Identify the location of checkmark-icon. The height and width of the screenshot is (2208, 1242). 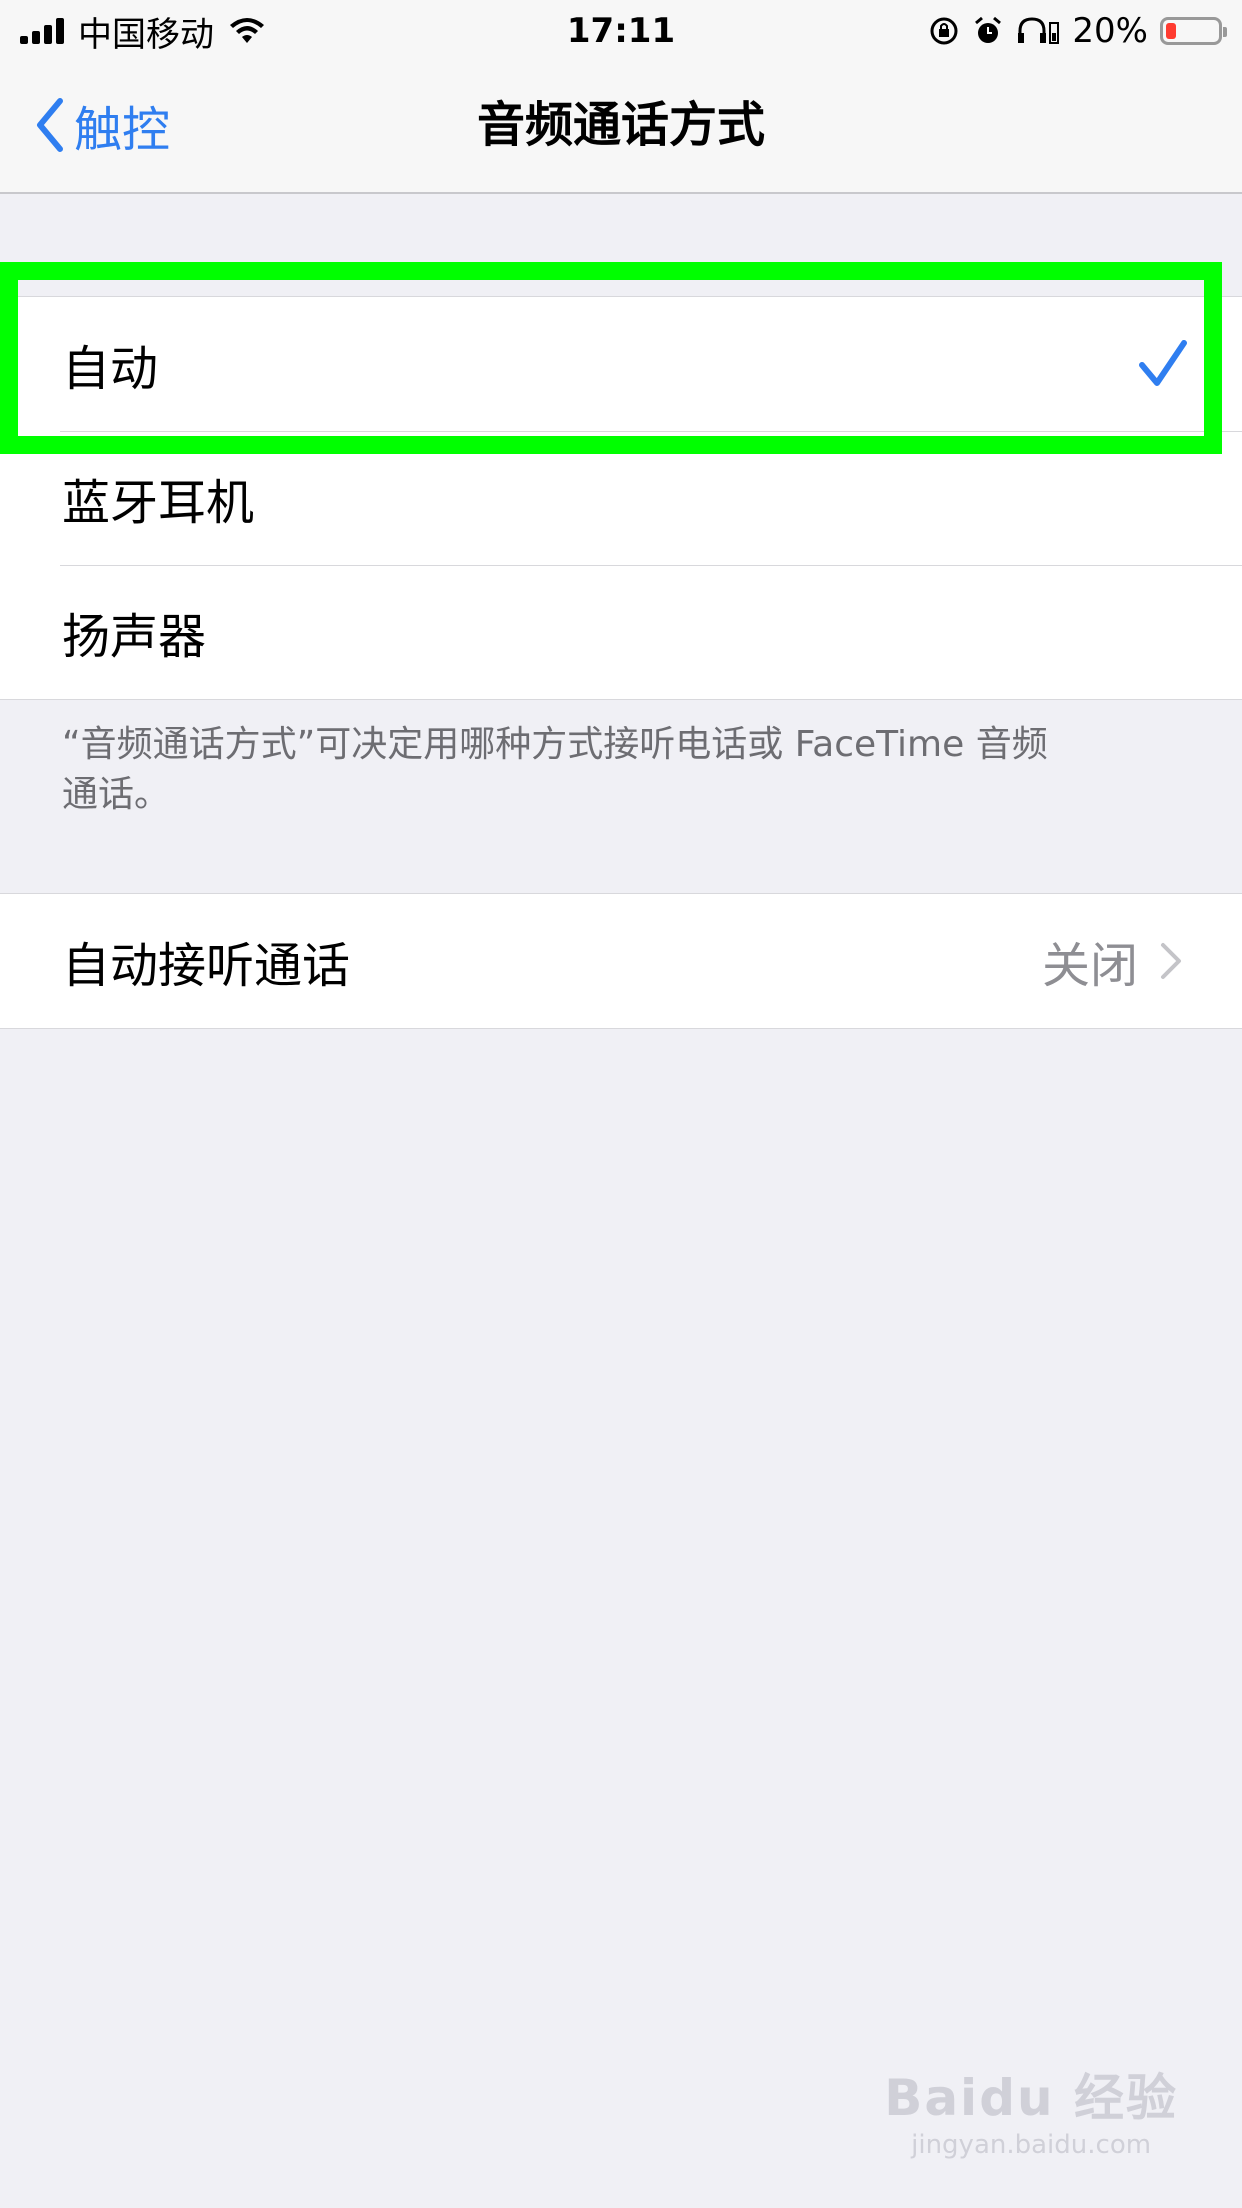
(1163, 363).